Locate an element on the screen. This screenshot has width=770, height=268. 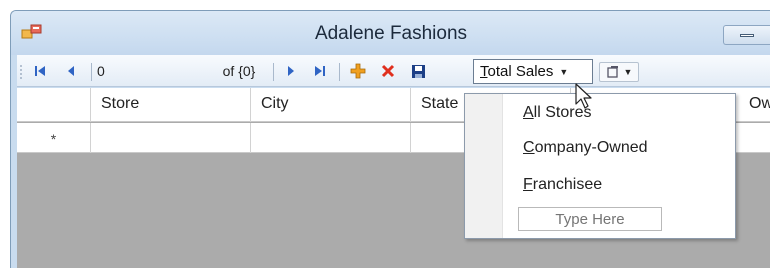
row-header-corner is located at coordinates (54, 105).